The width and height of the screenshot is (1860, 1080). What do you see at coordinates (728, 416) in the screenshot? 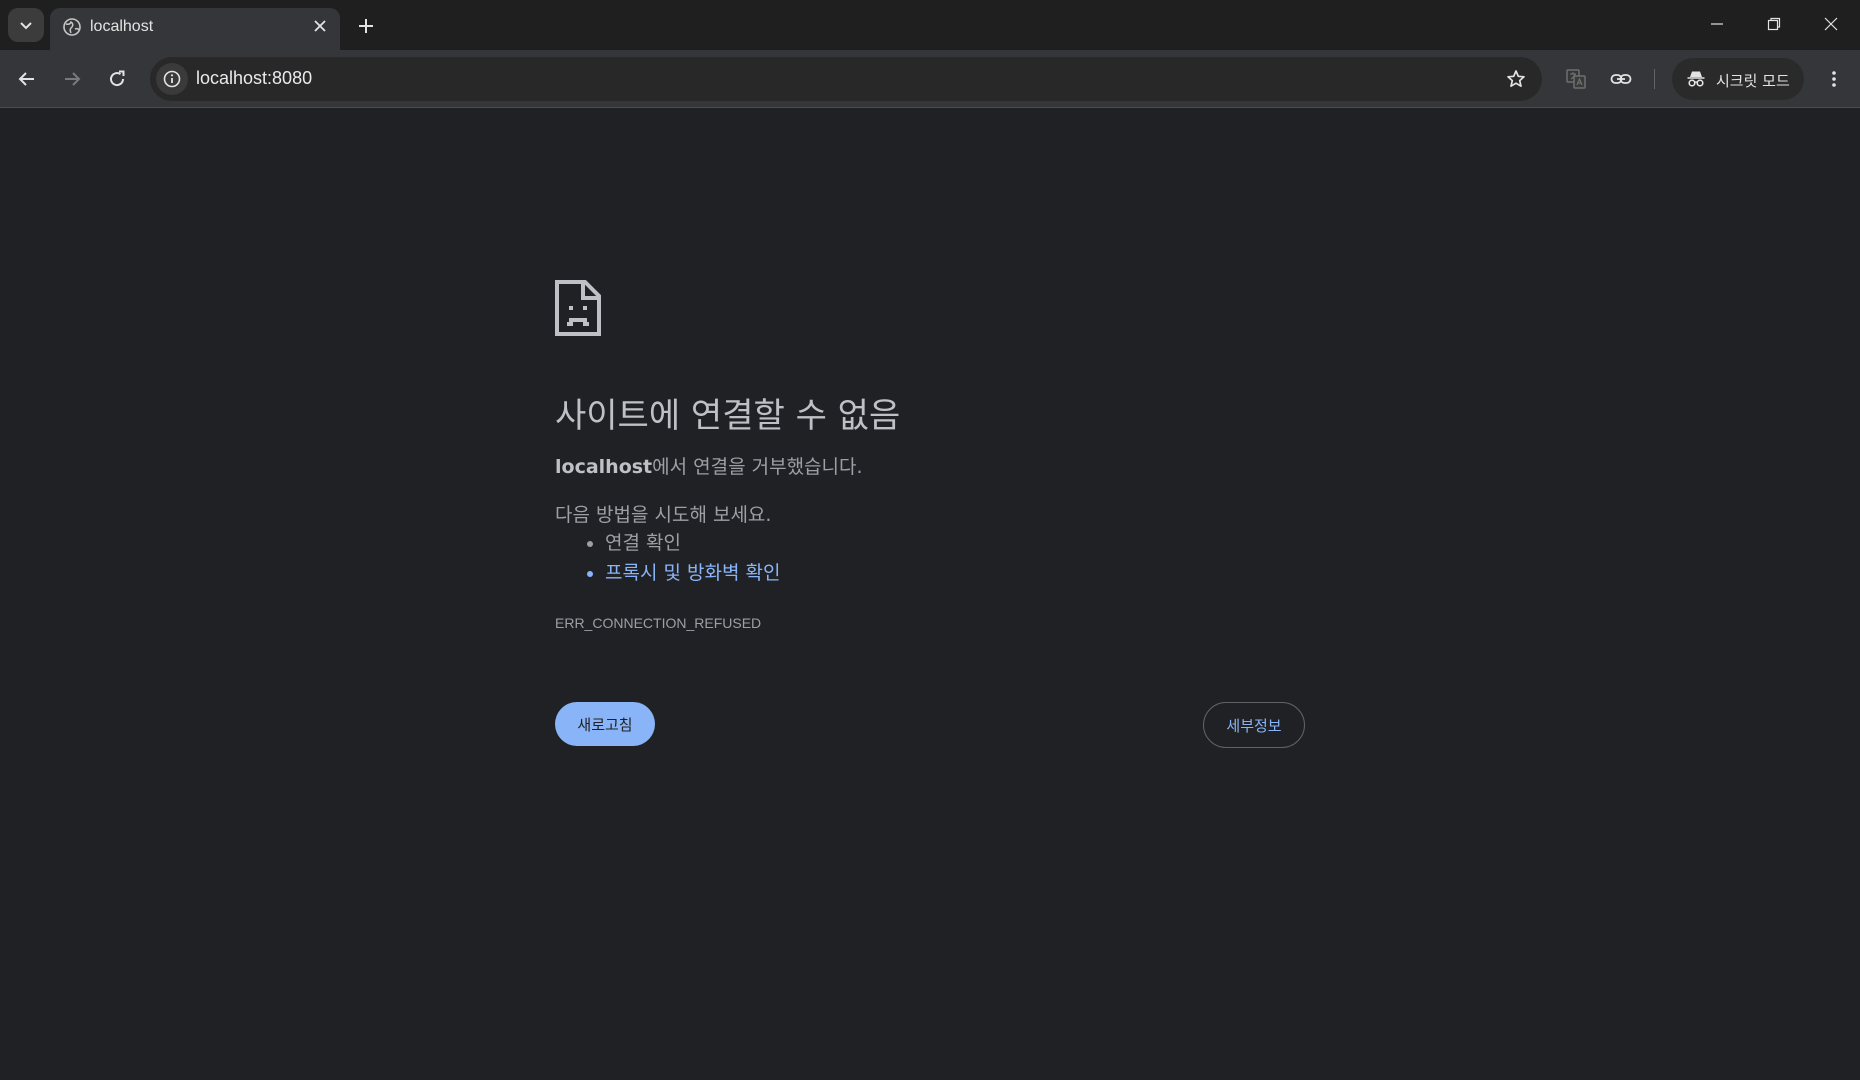
I see `error-title: 사이트에 연결할 수 없음` at bounding box center [728, 416].